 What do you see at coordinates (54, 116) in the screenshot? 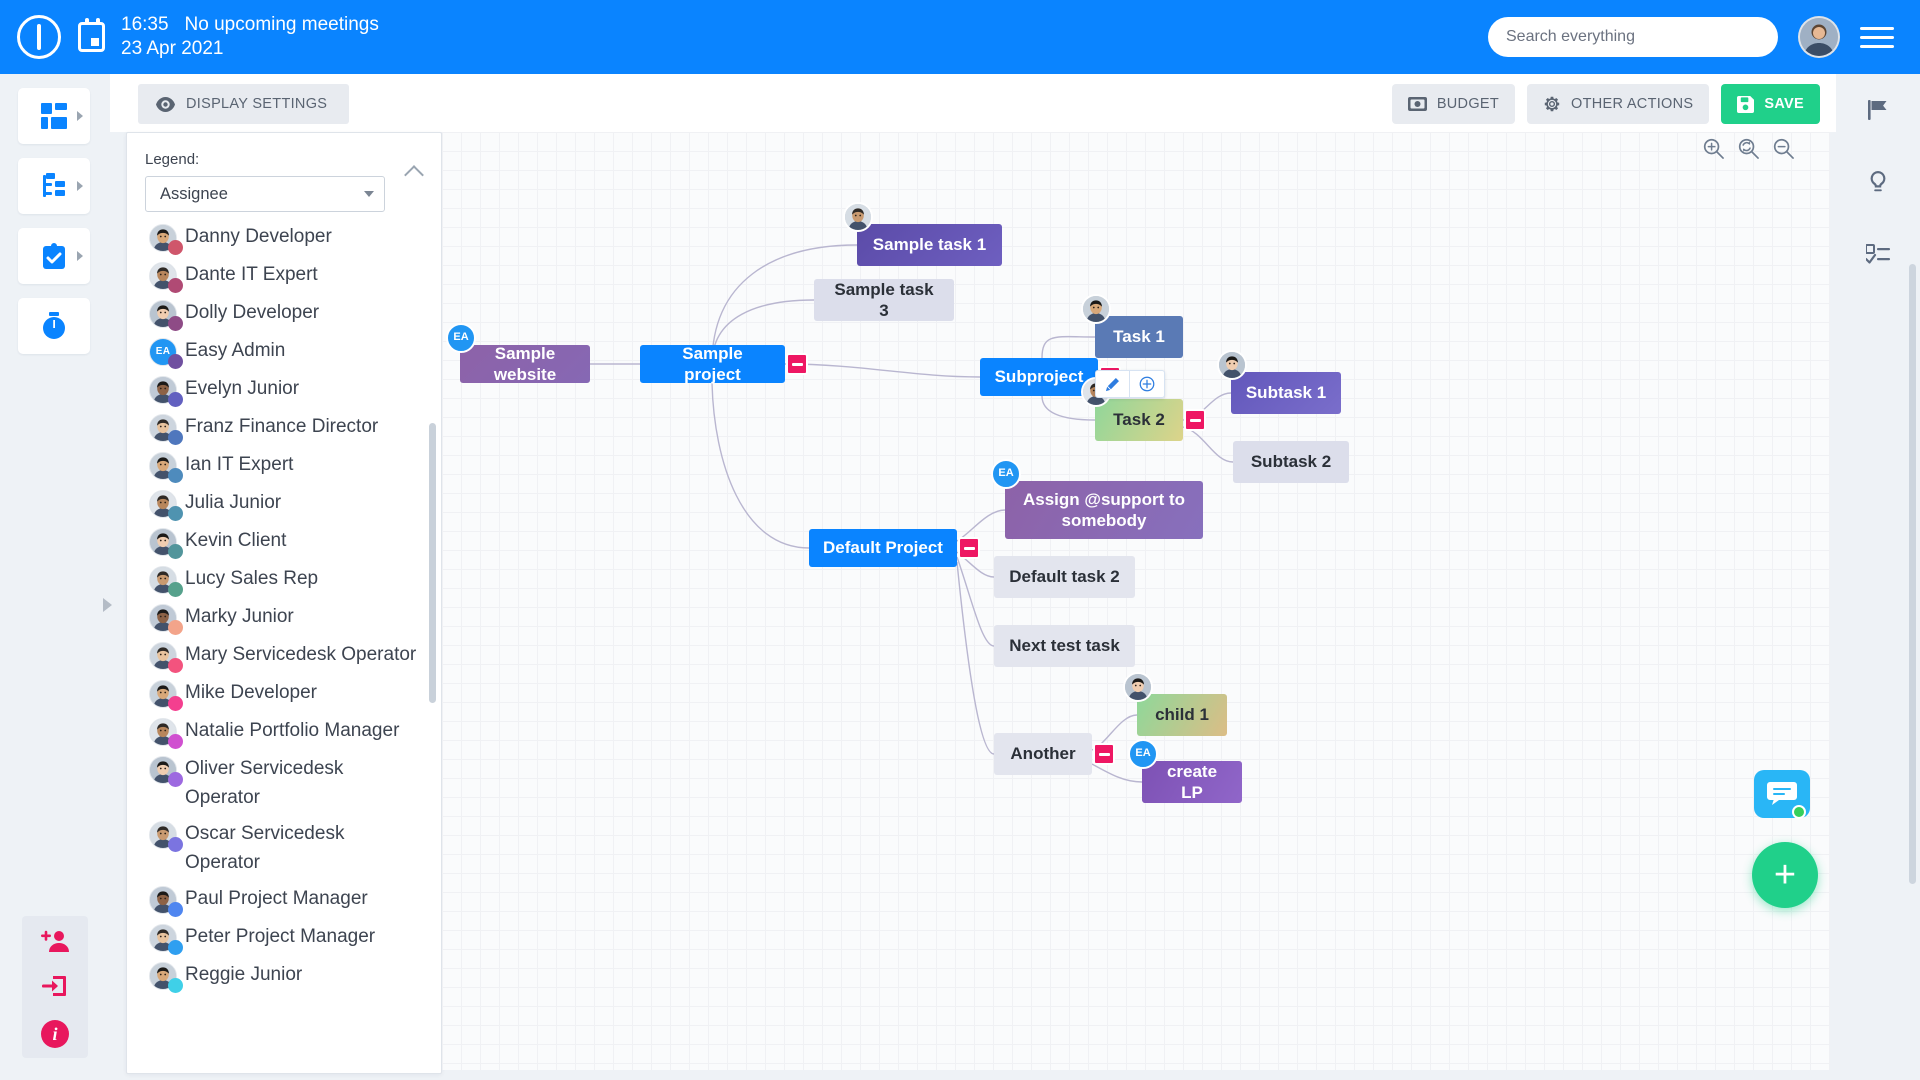
I see `sidebar-item-dashboard` at bounding box center [54, 116].